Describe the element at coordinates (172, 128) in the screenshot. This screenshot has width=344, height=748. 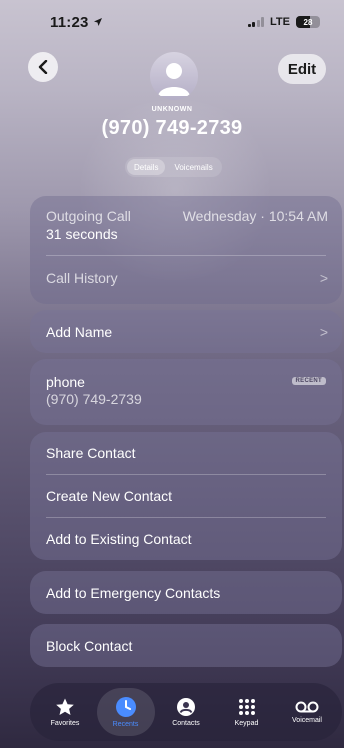
I see `phone-number-title: (970) 749-2739` at that location.